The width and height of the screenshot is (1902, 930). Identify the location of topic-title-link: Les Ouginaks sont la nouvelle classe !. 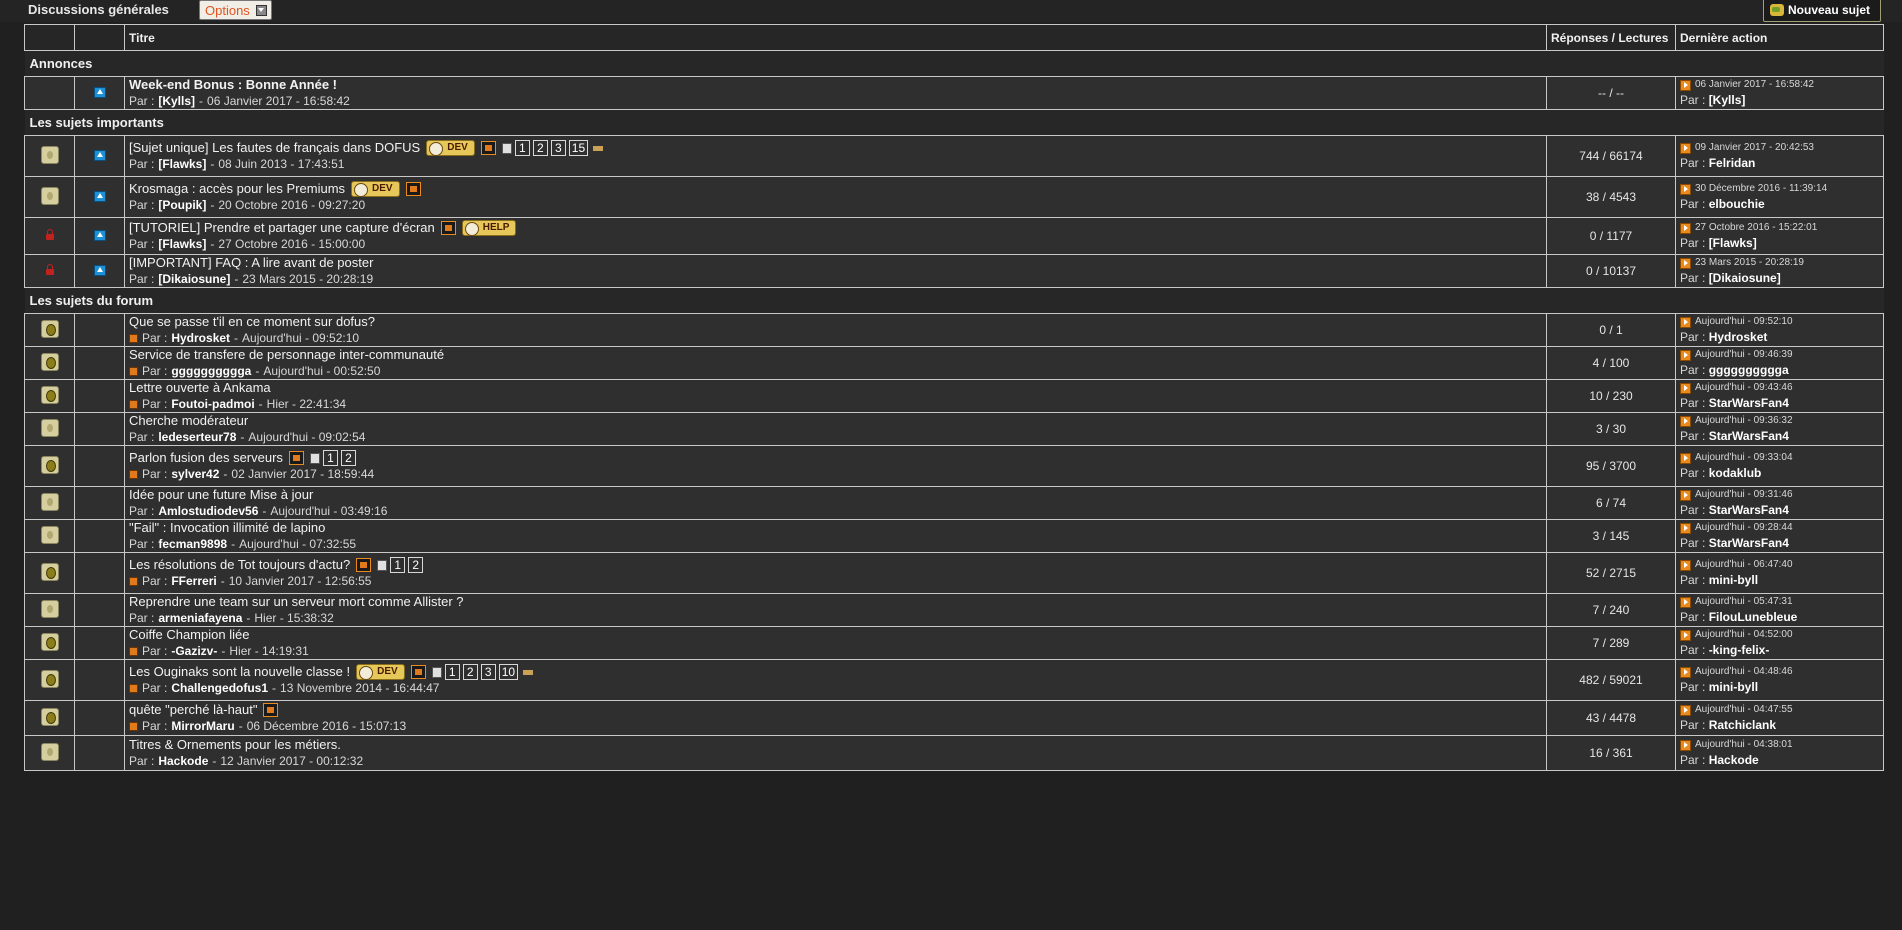
(239, 672).